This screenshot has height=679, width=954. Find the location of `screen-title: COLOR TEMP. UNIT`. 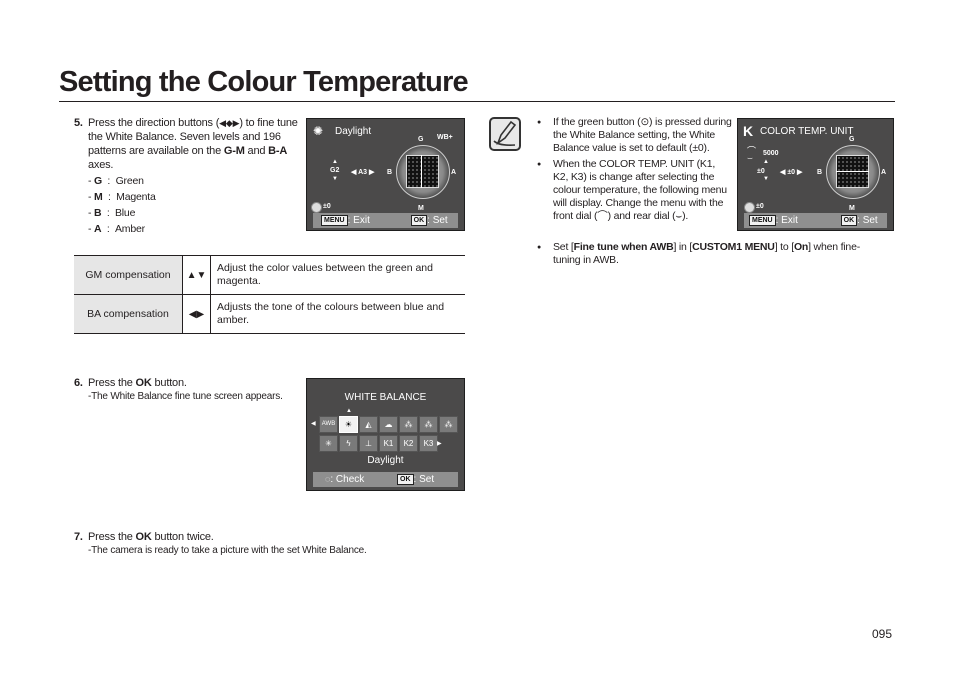

screen-title: COLOR TEMP. UNIT is located at coordinates (807, 131).